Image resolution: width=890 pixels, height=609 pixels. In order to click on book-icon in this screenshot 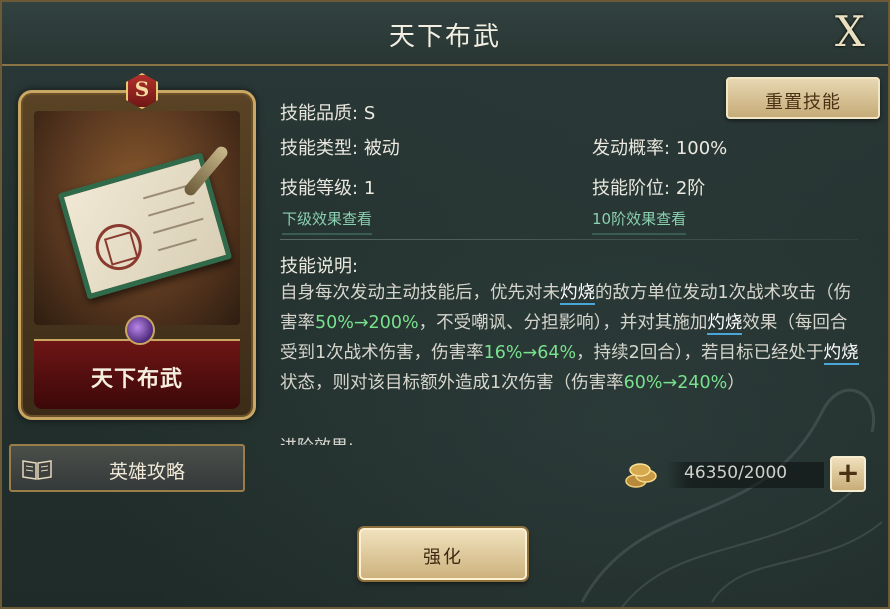, I will do `click(37, 470)`.